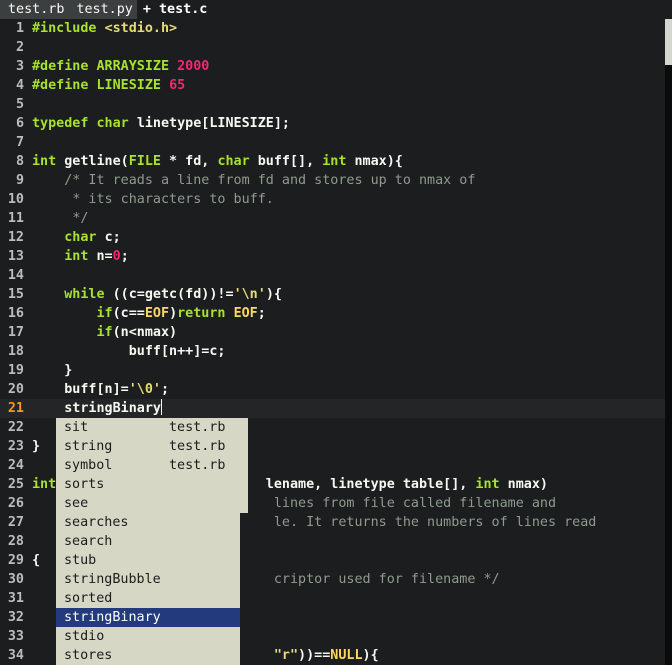 This screenshot has width=672, height=665. Describe the element at coordinates (244, 541) in the screenshot. I see `completion-popup-scrollbar` at that location.